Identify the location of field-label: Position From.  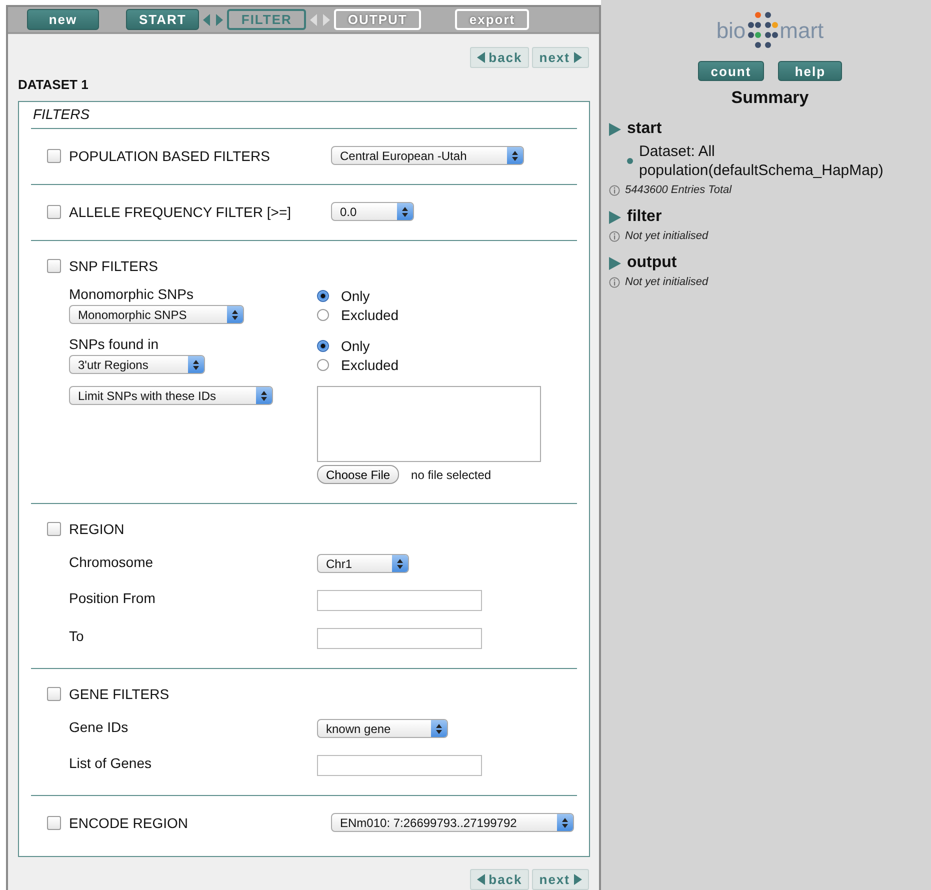
(112, 598).